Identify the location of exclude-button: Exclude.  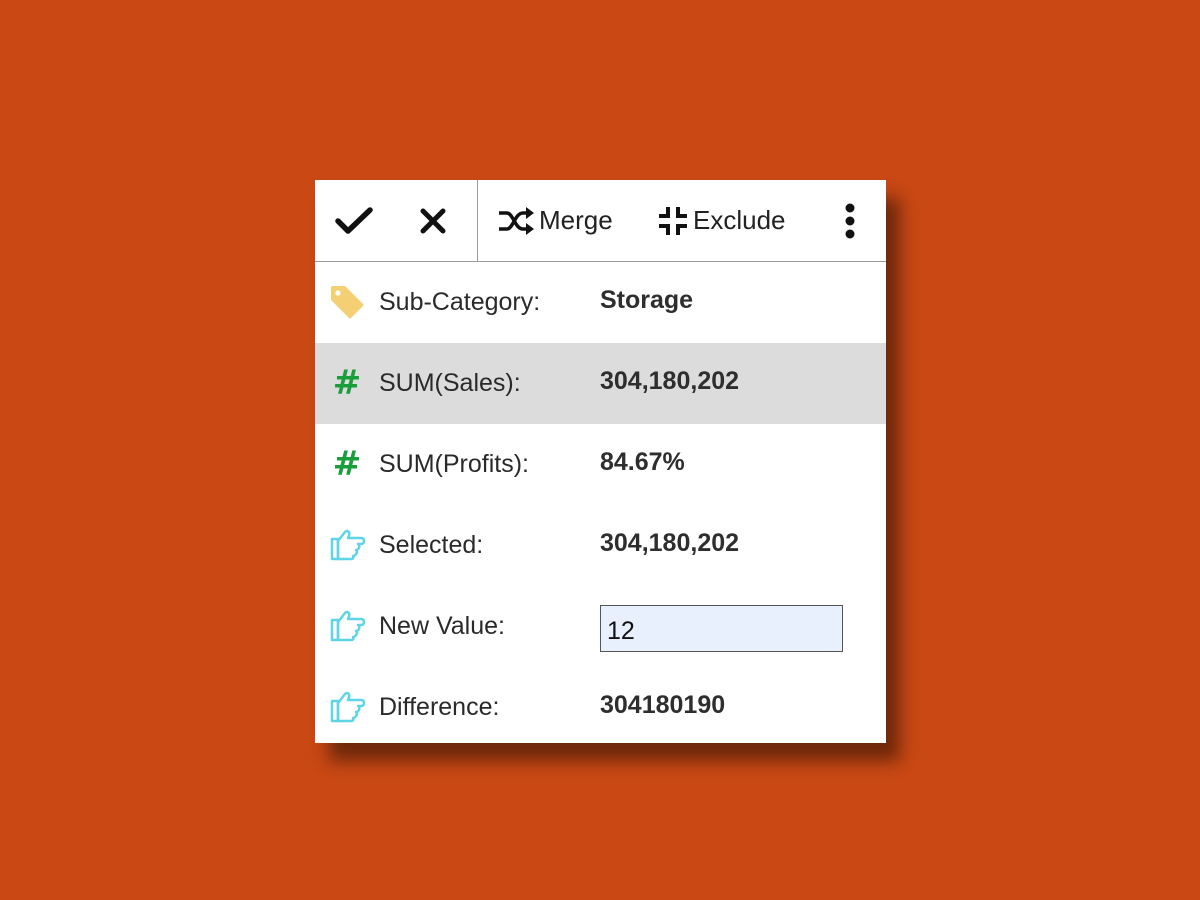
(721, 220).